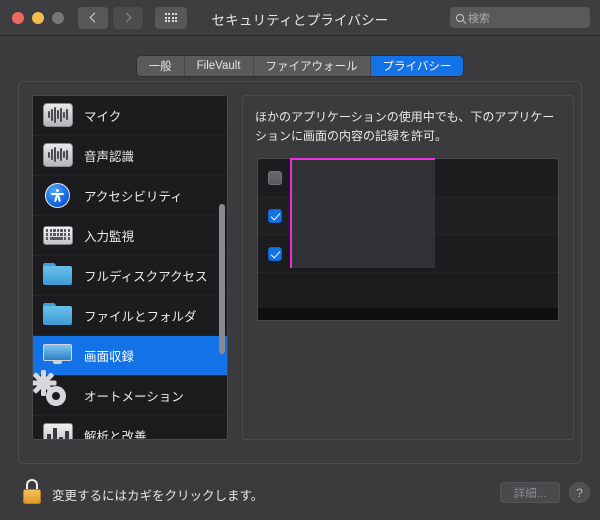 This screenshot has width=600, height=520. I want to click on sidebar-item-label: 画面収録, so click(109, 357).